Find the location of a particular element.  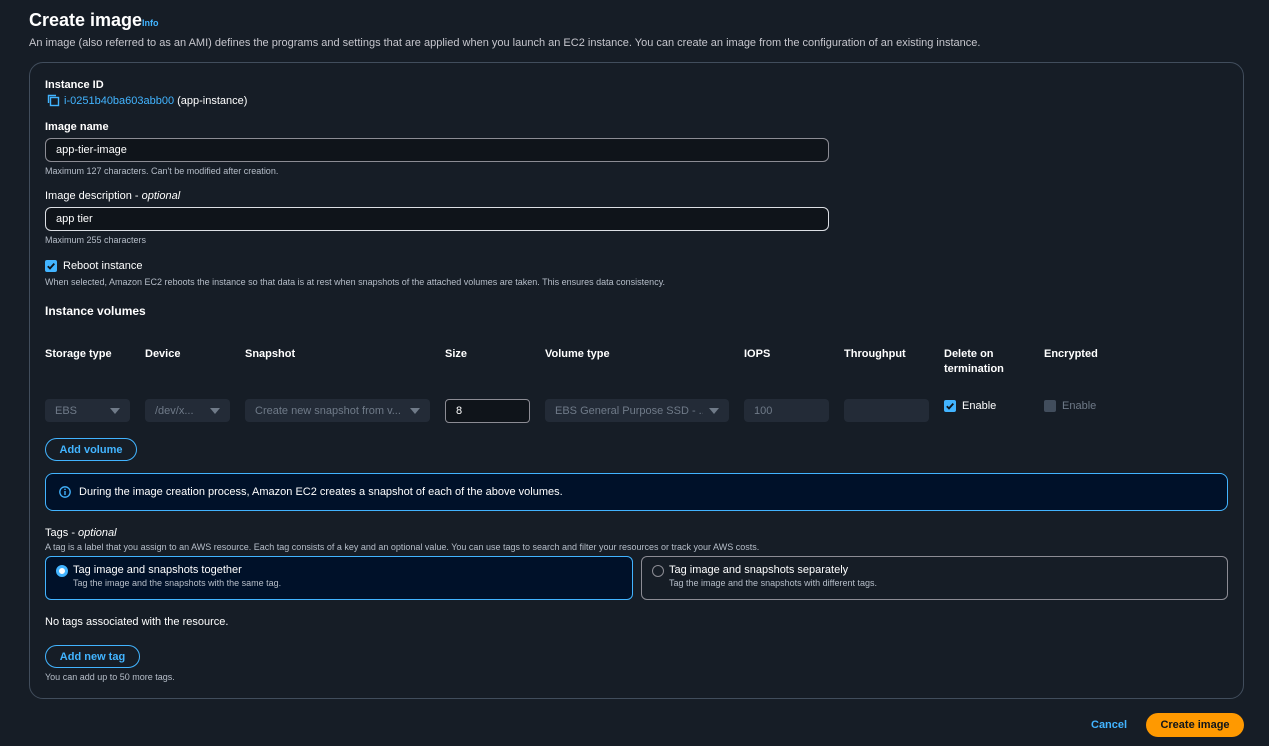

col-snapshot: Snapshot is located at coordinates (270, 354).